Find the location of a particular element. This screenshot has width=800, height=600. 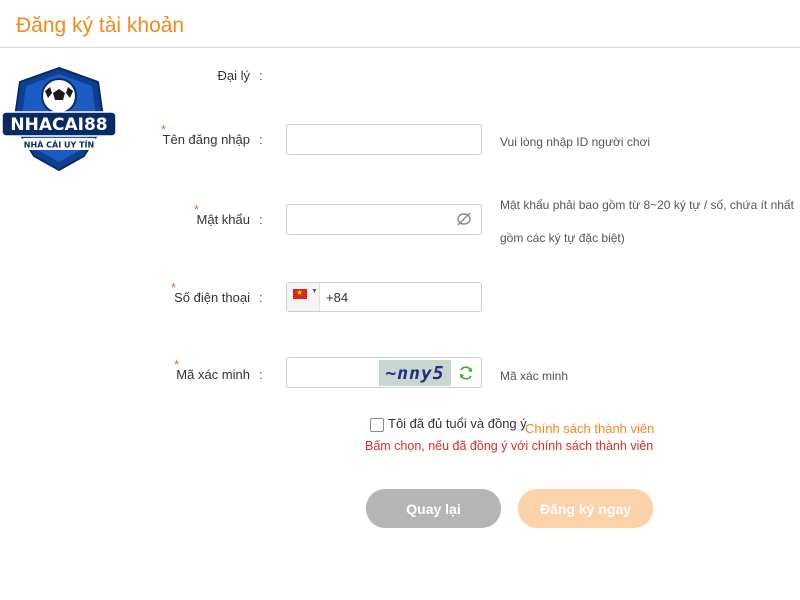

eye-slash-icon is located at coordinates (464, 219).